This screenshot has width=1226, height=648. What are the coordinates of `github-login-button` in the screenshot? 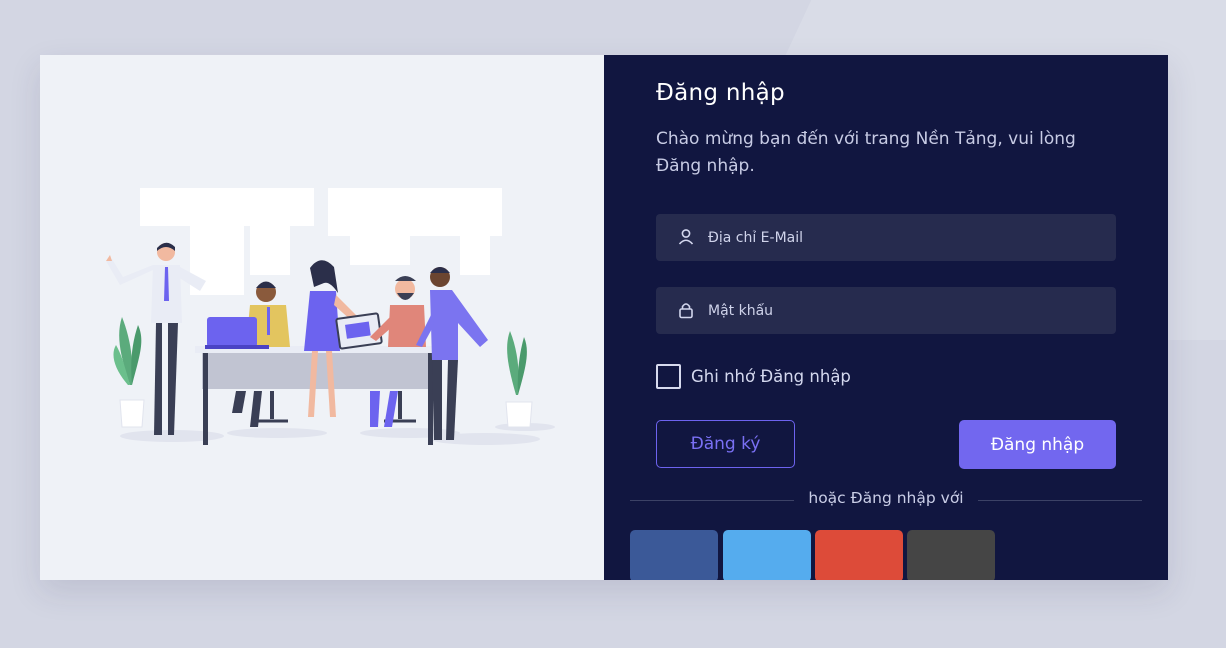 It's located at (951, 555).